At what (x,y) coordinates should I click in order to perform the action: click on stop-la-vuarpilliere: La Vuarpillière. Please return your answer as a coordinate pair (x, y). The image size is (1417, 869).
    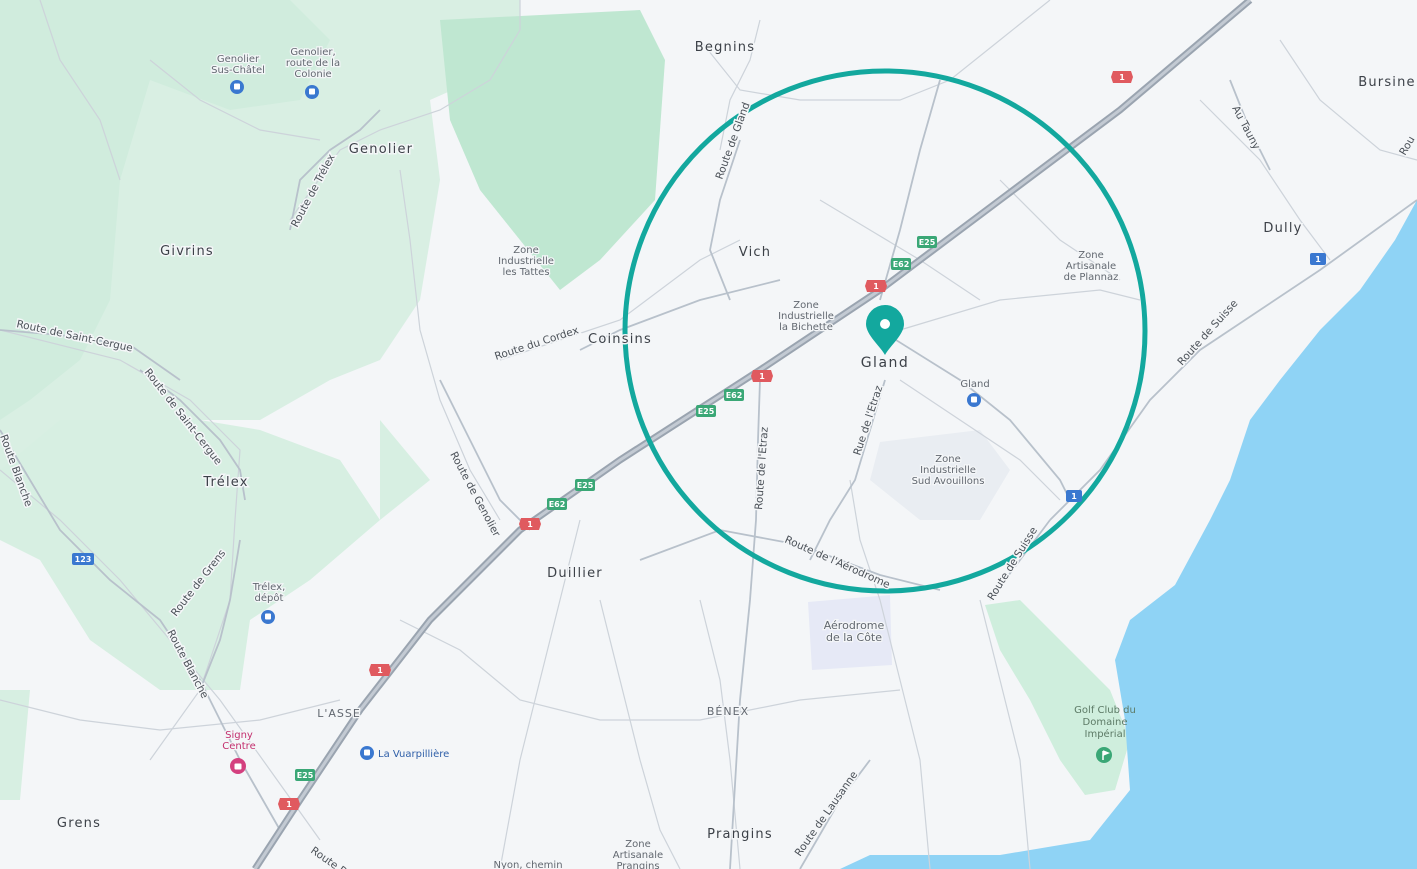
    Looking at the image, I should click on (413, 754).